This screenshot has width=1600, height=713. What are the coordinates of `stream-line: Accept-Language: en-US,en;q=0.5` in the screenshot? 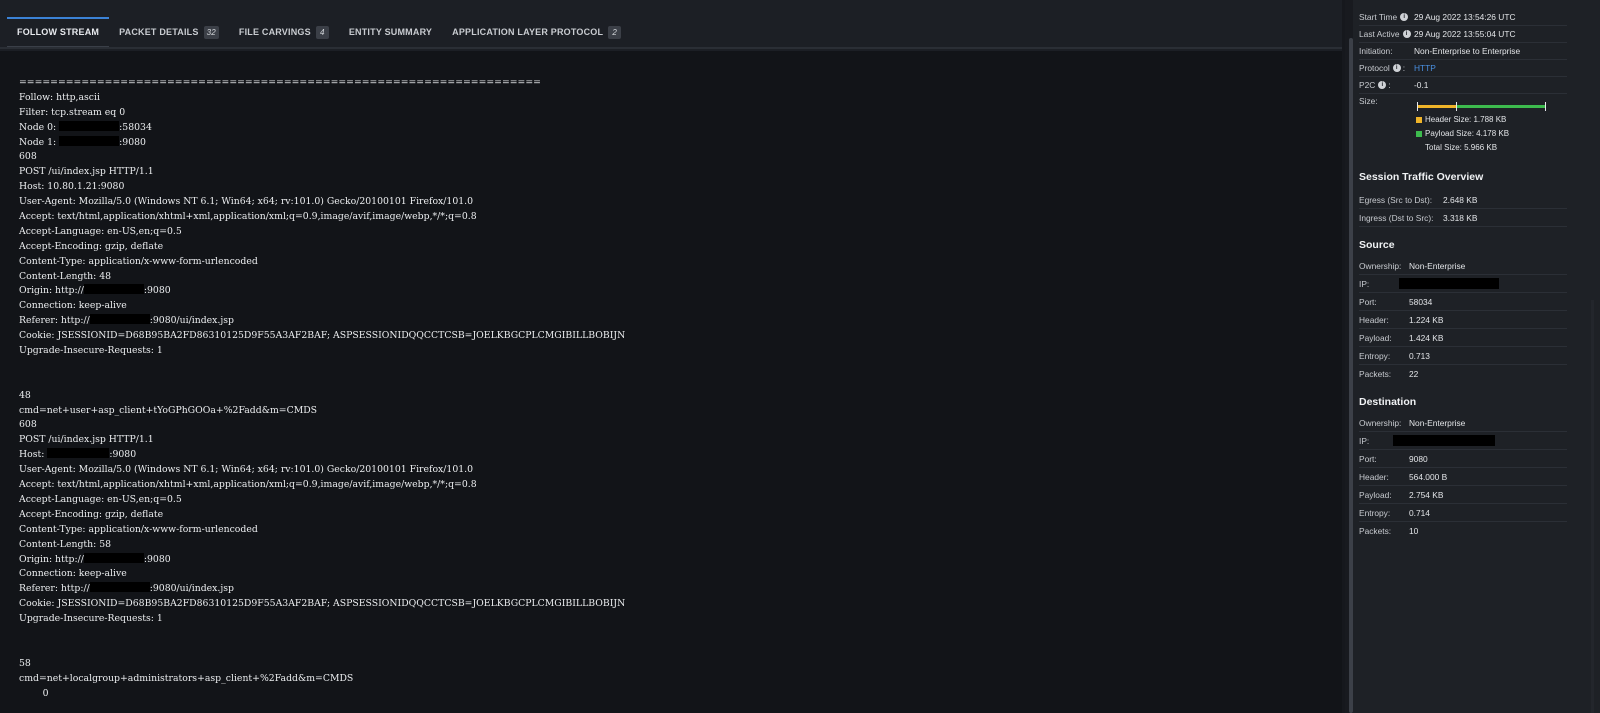 It's located at (100, 231).